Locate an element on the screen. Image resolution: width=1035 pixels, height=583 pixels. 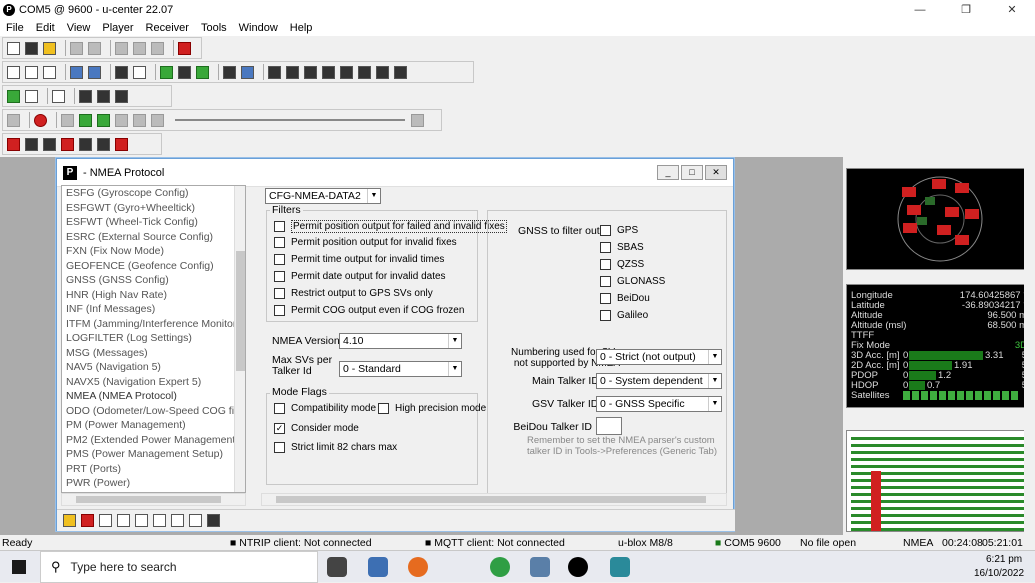
compat-mode-checkbox: Compatibility mode is located at coordinates (325, 408).